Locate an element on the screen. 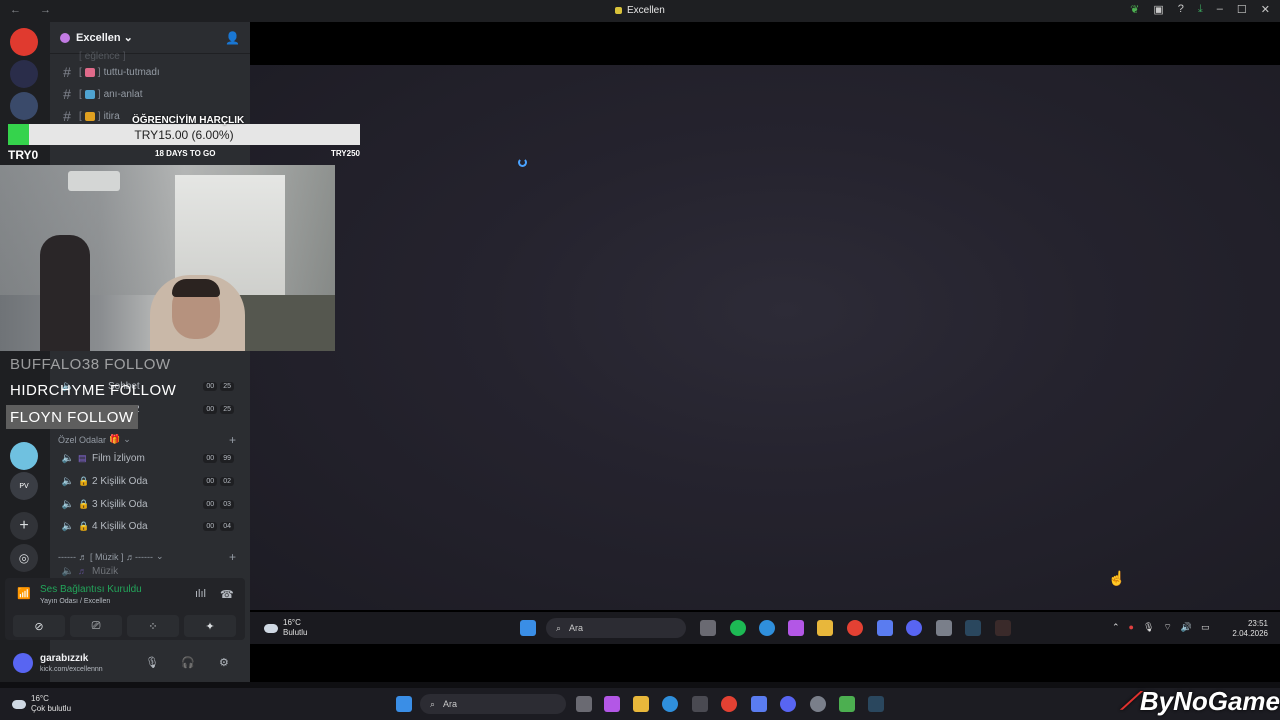 The image size is (1280, 720). category-private-rooms: Özel Odalar 🎁 ⌄ + is located at coordinates (151, 440).